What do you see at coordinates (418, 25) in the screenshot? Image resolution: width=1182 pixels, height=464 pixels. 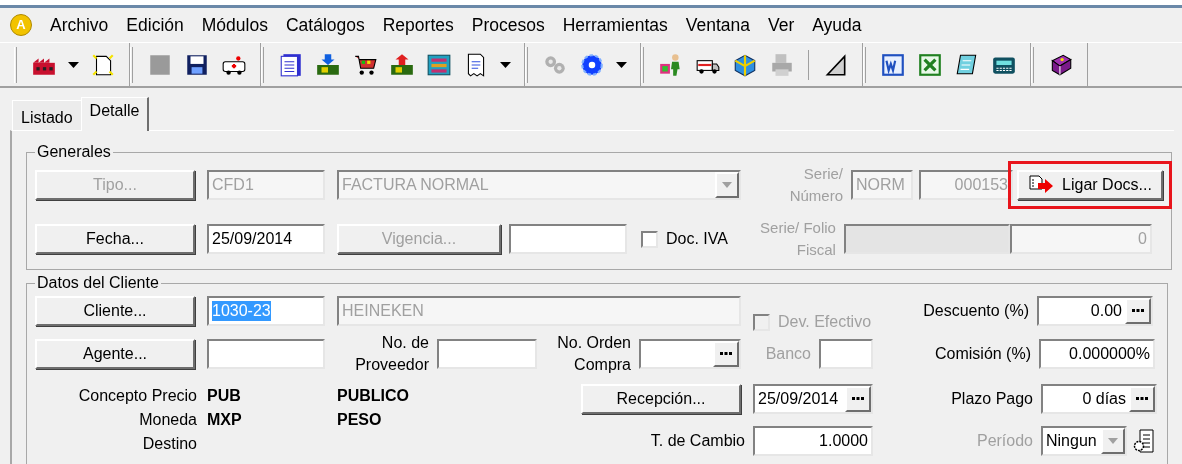 I see `menu-item: Reportes` at bounding box center [418, 25].